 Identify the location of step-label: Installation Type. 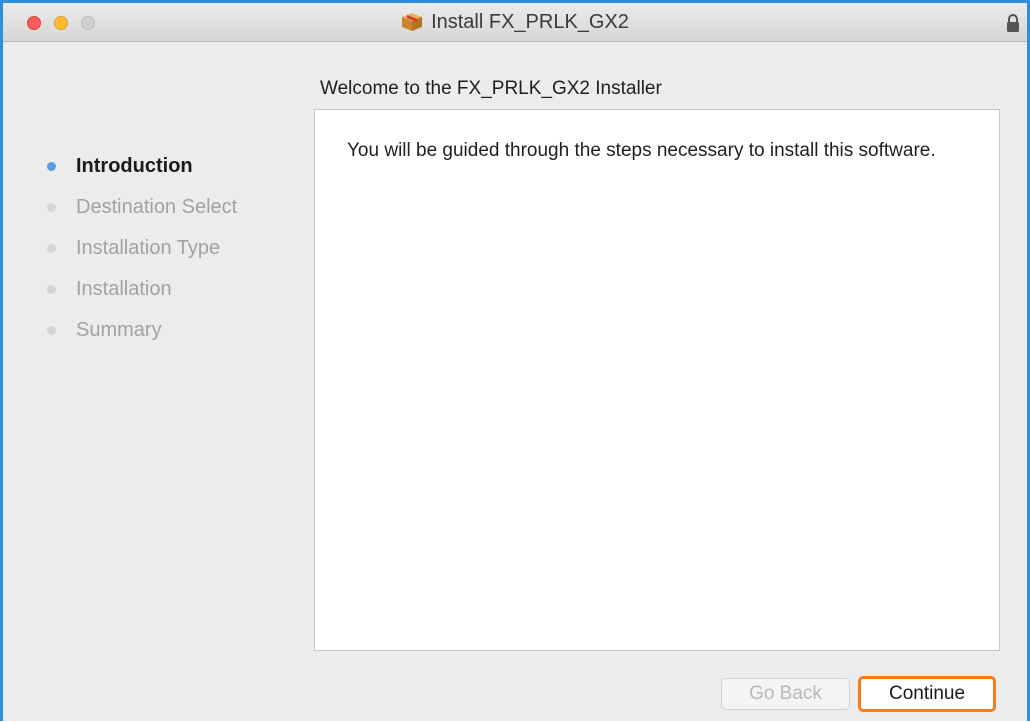
(148, 248).